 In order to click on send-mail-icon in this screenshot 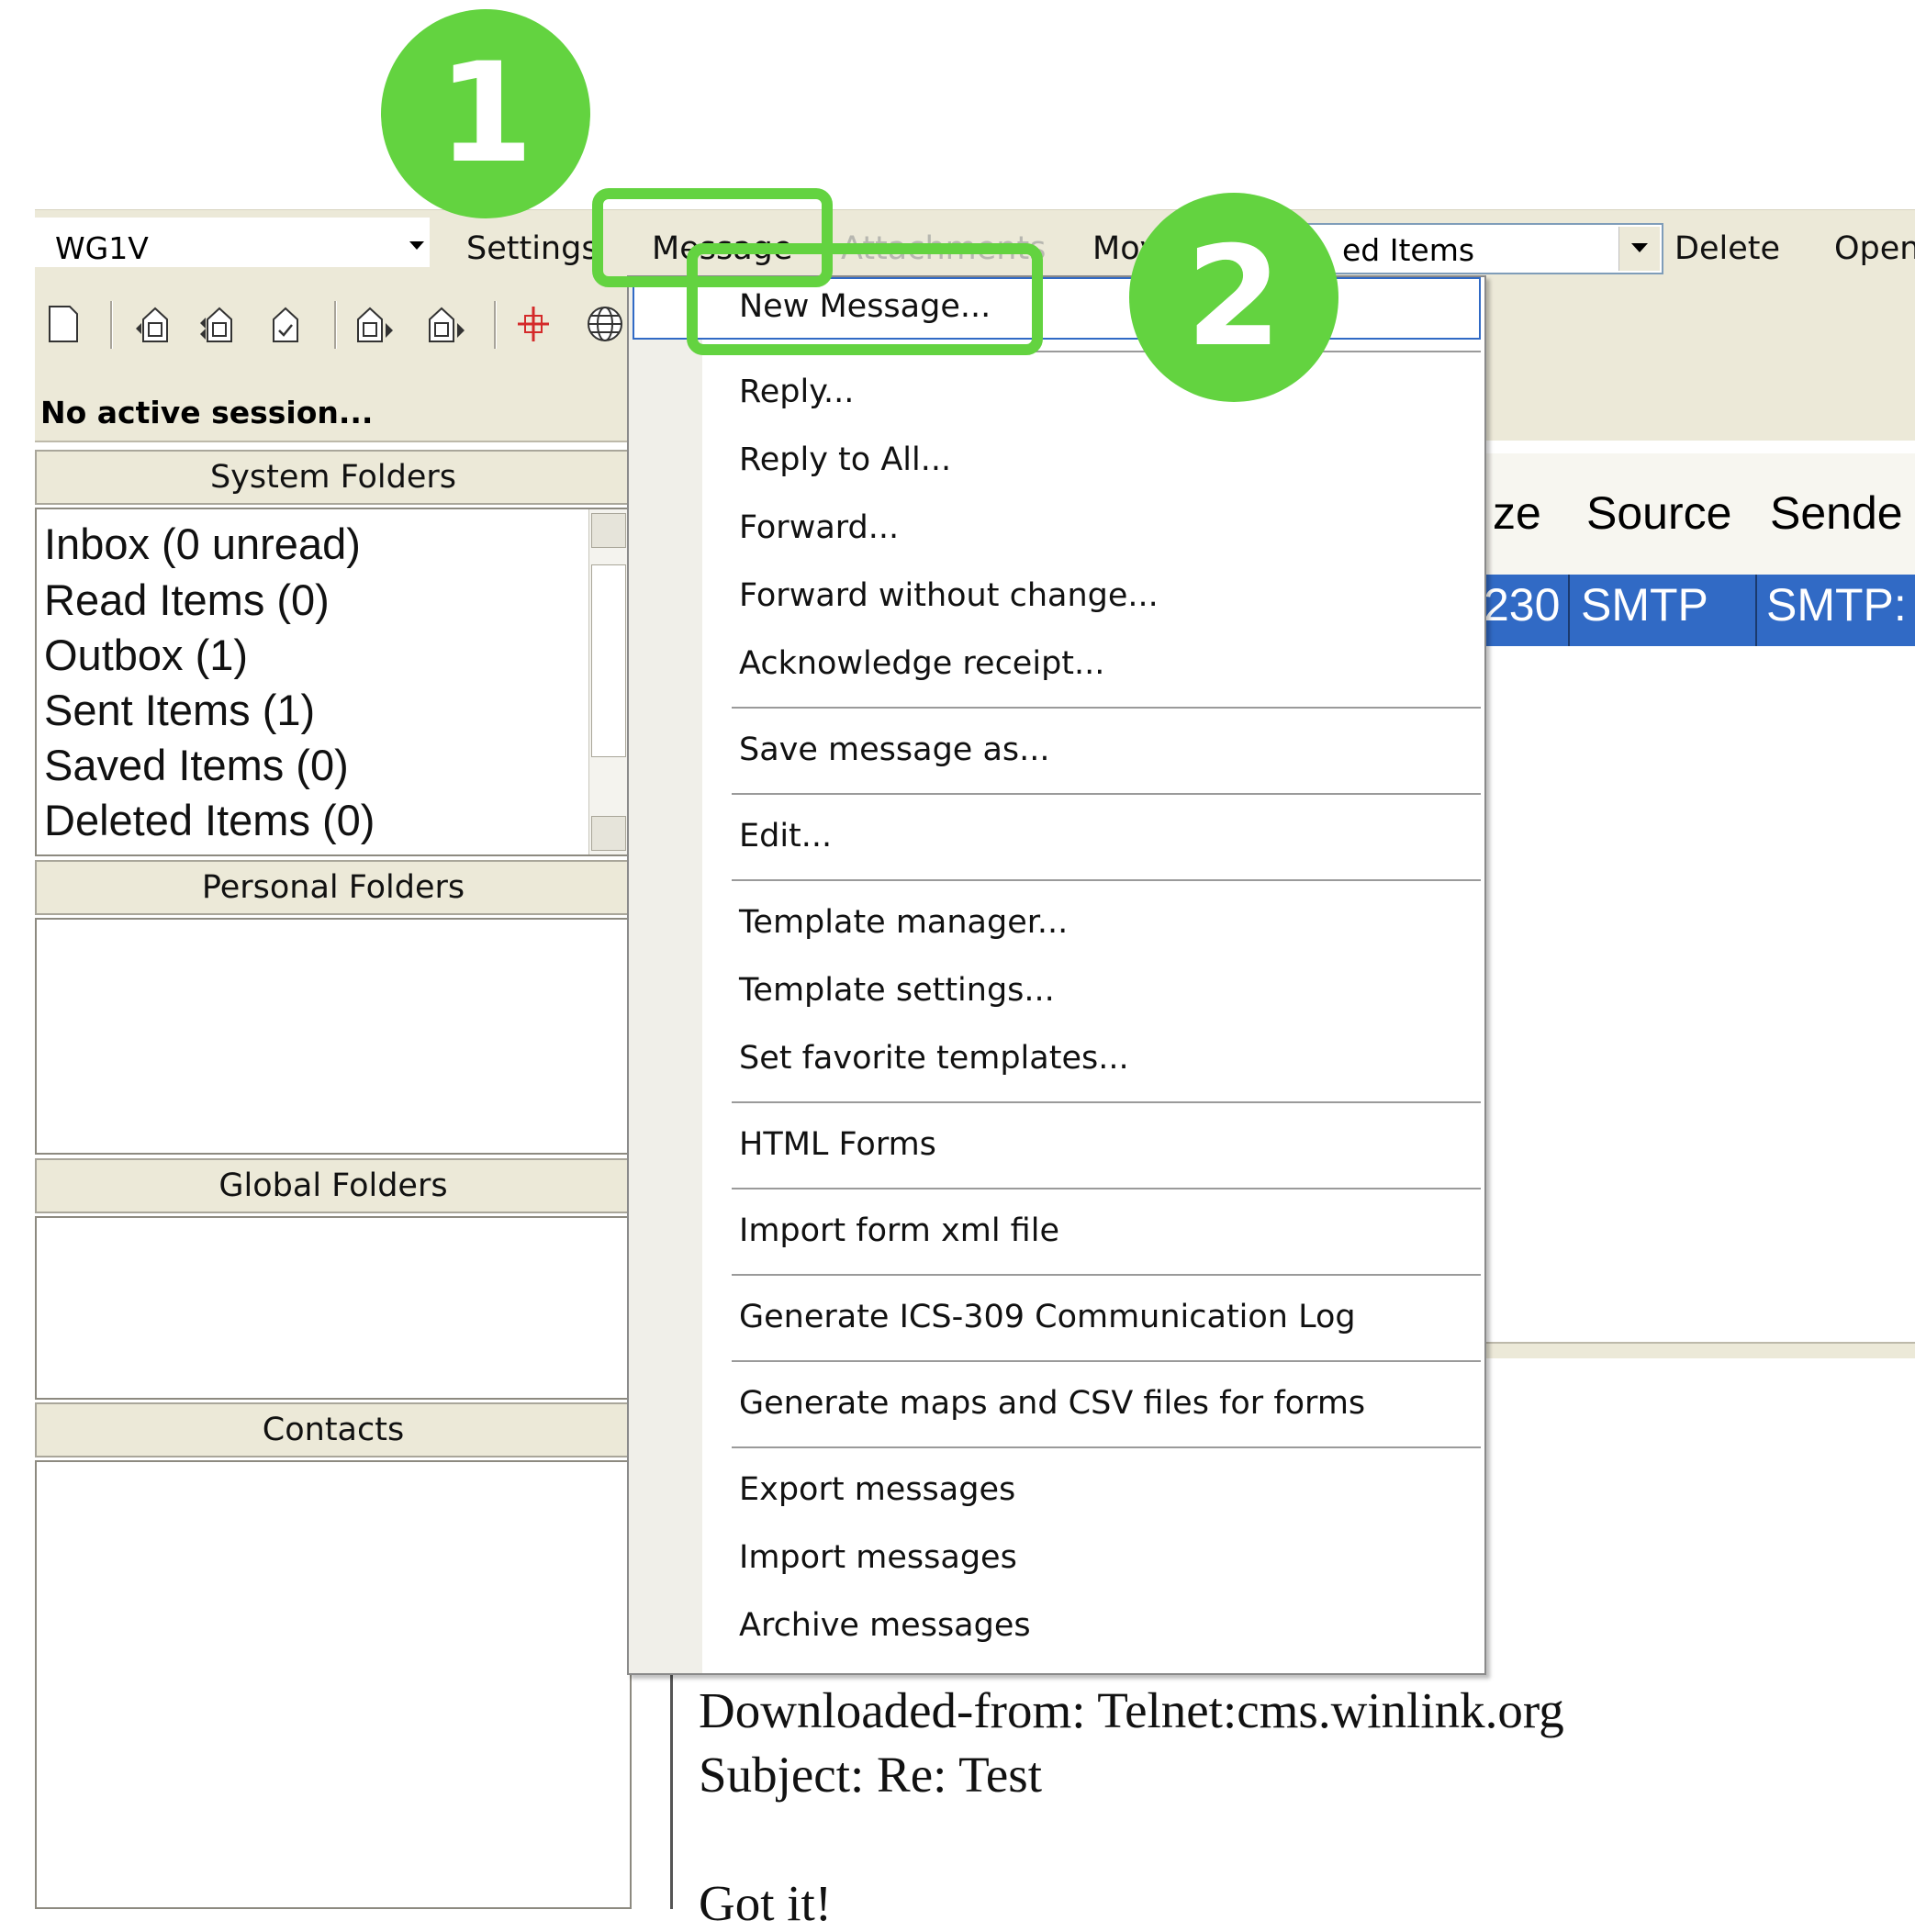, I will do `click(374, 324)`.